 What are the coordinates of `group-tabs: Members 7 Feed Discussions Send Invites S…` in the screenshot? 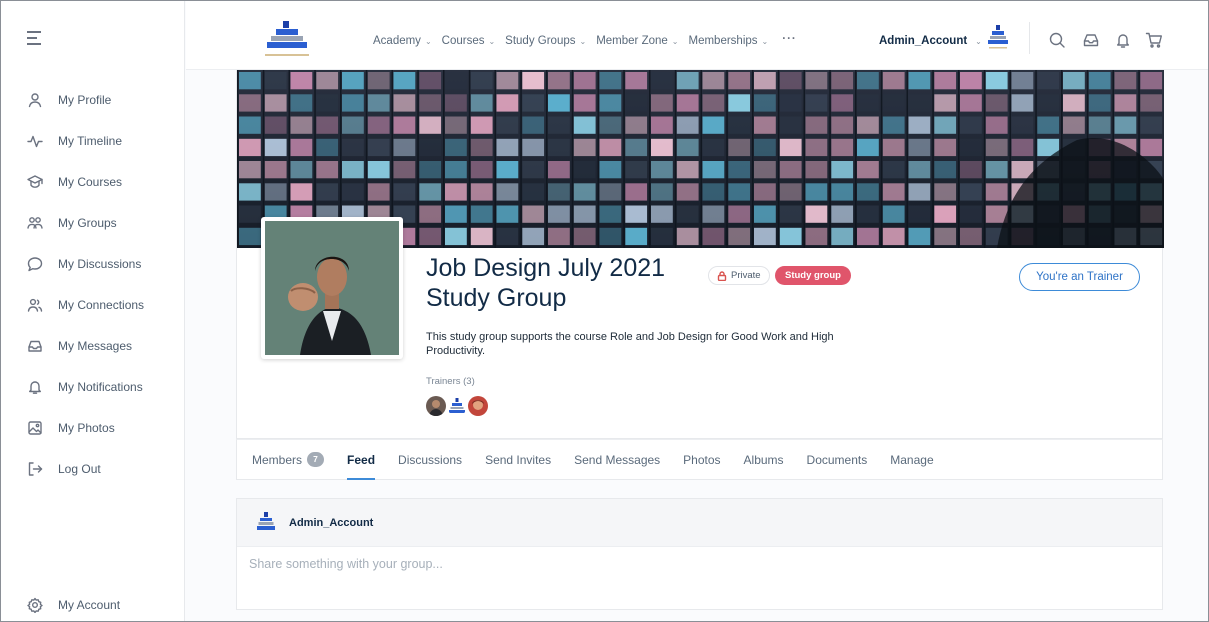 It's located at (699, 459).